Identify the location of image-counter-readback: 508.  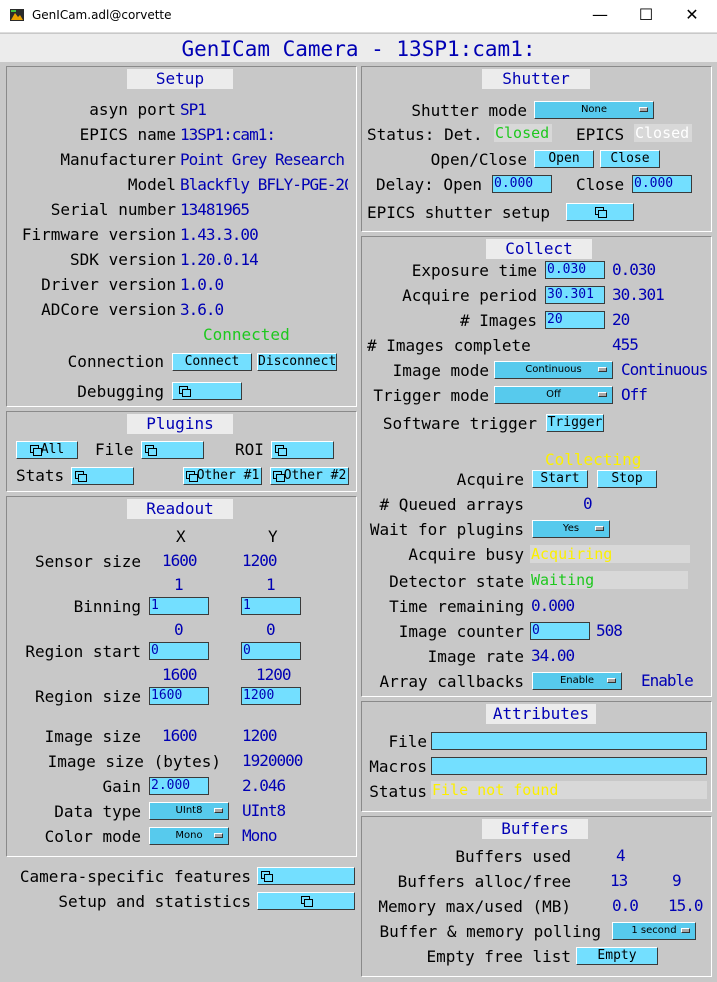
(609, 630).